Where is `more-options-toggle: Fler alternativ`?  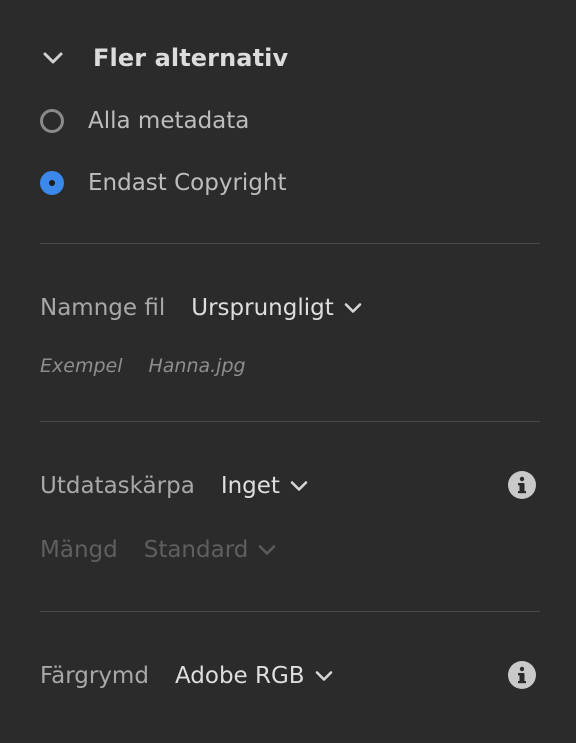
more-options-toggle: Fler alternativ is located at coordinates (164, 58).